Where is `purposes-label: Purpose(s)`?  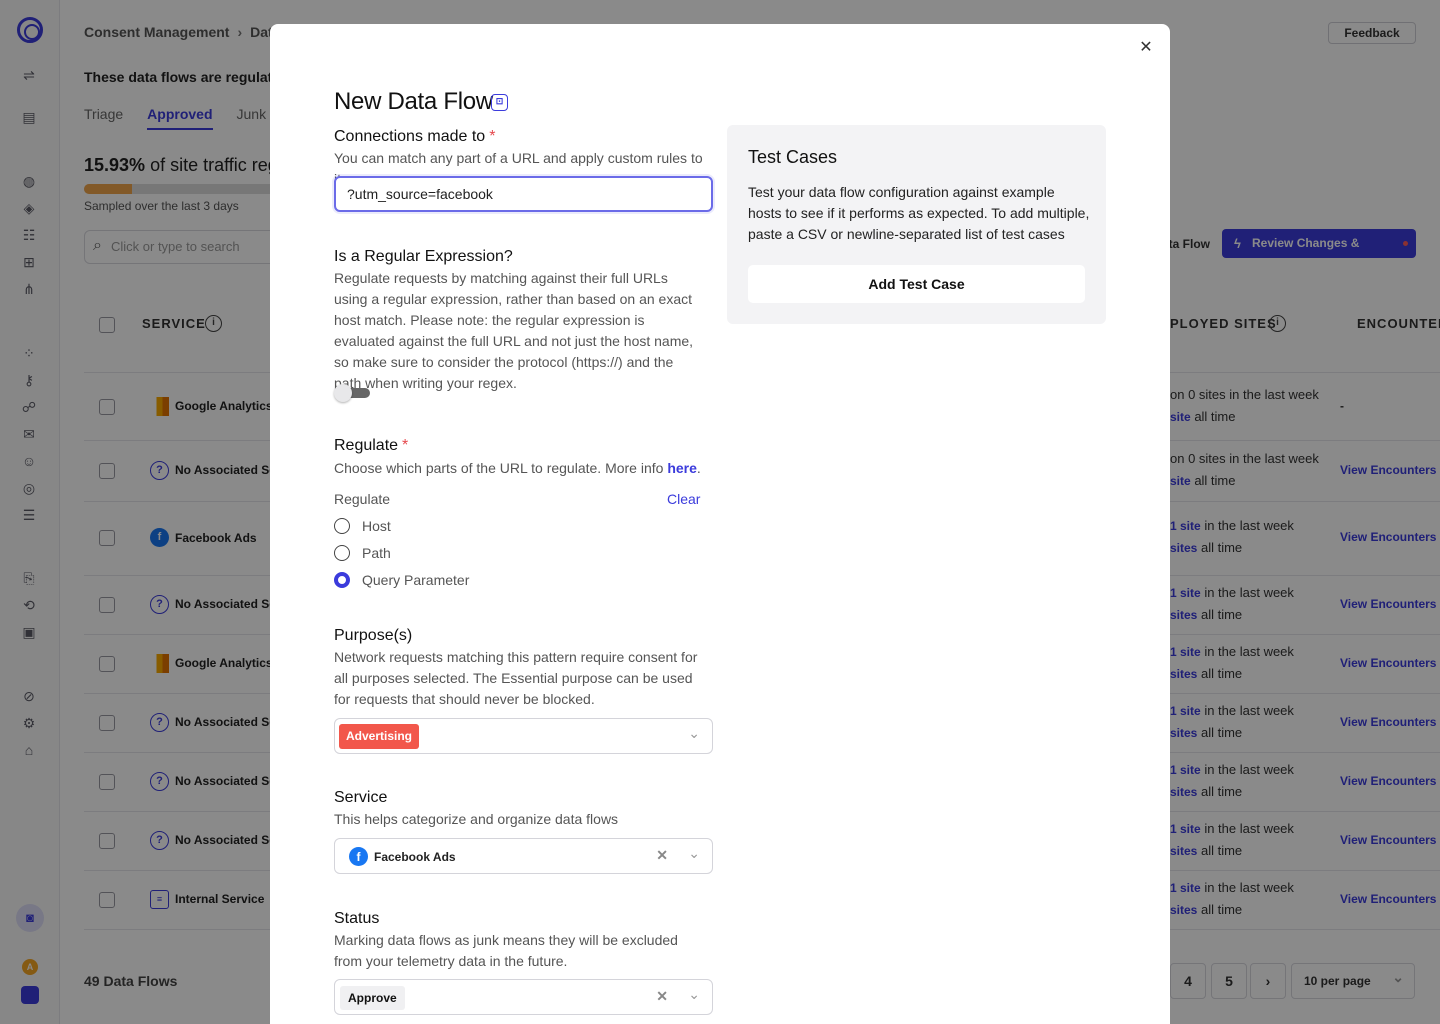
purposes-label: Purpose(s) is located at coordinates (373, 635).